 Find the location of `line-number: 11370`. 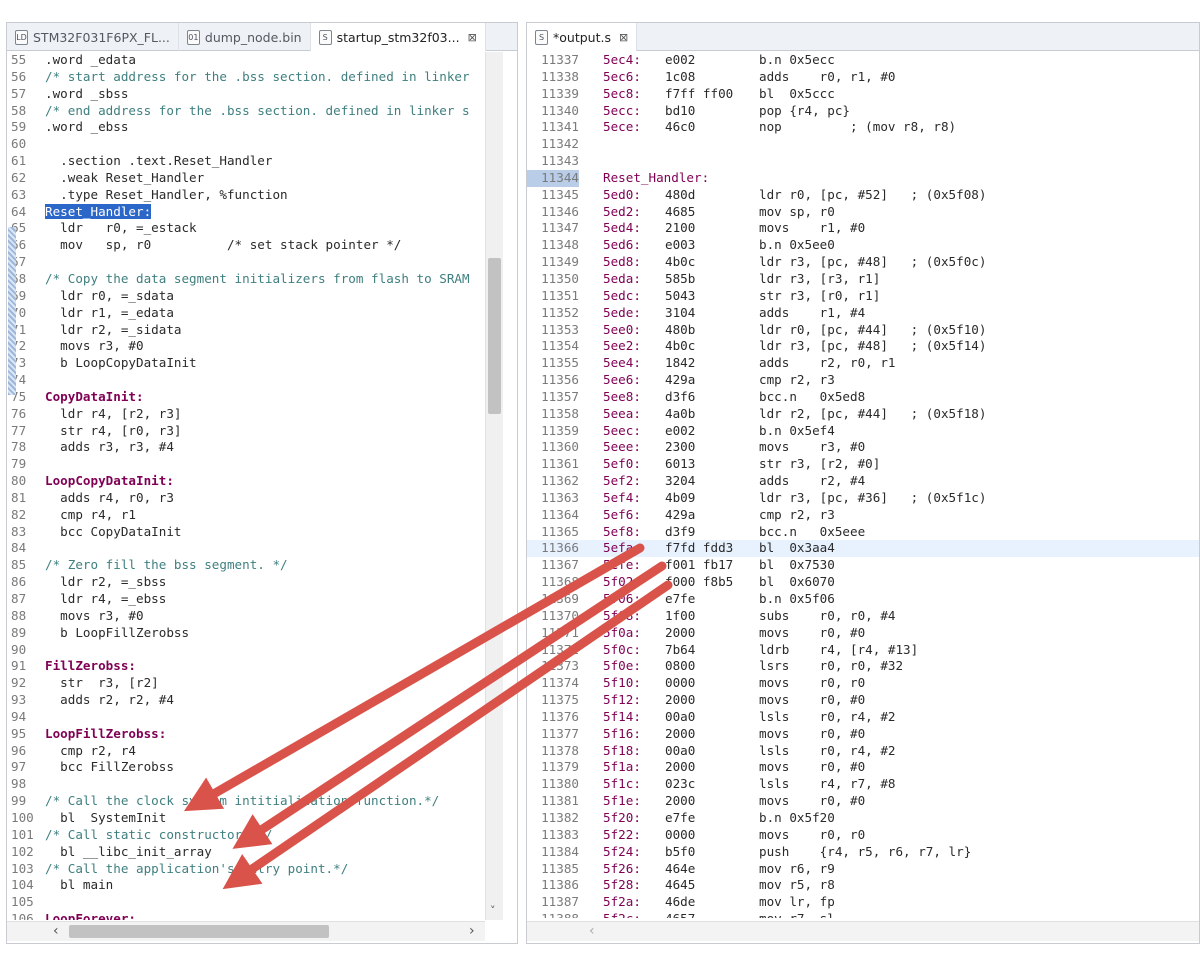

line-number: 11370 is located at coordinates (560, 615).